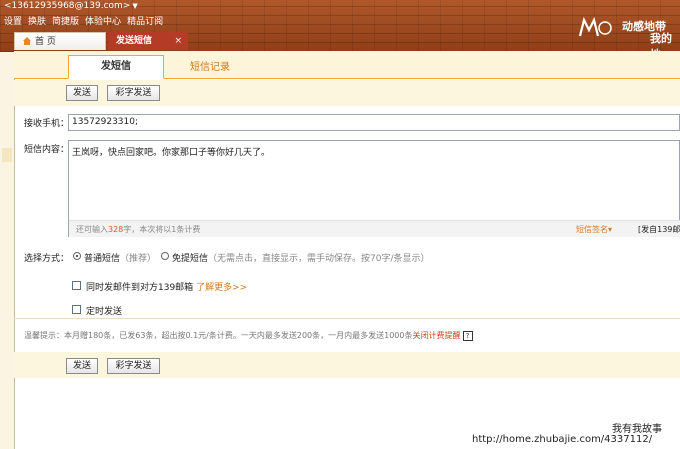  What do you see at coordinates (47, 150) in the screenshot?
I see `content-label: 短信内容：` at bounding box center [47, 150].